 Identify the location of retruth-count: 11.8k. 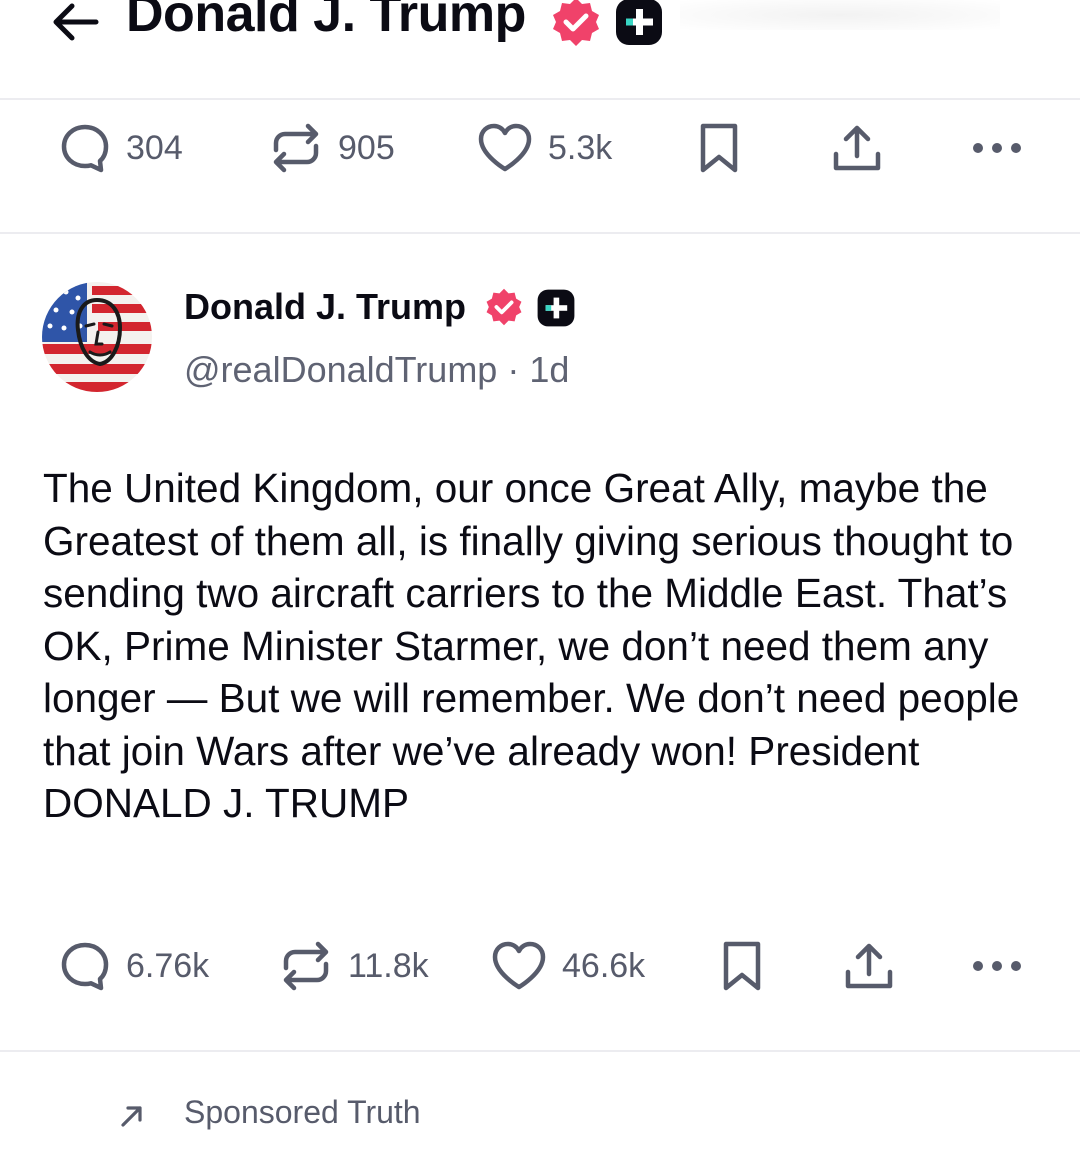
(388, 965).